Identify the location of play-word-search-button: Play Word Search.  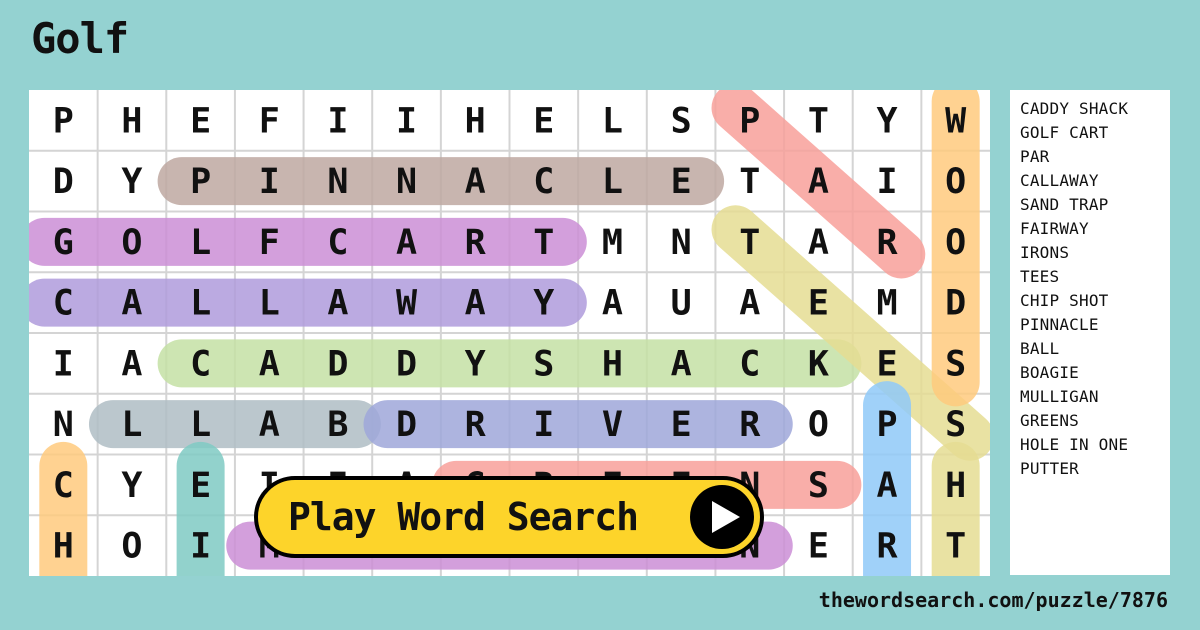
(509, 517).